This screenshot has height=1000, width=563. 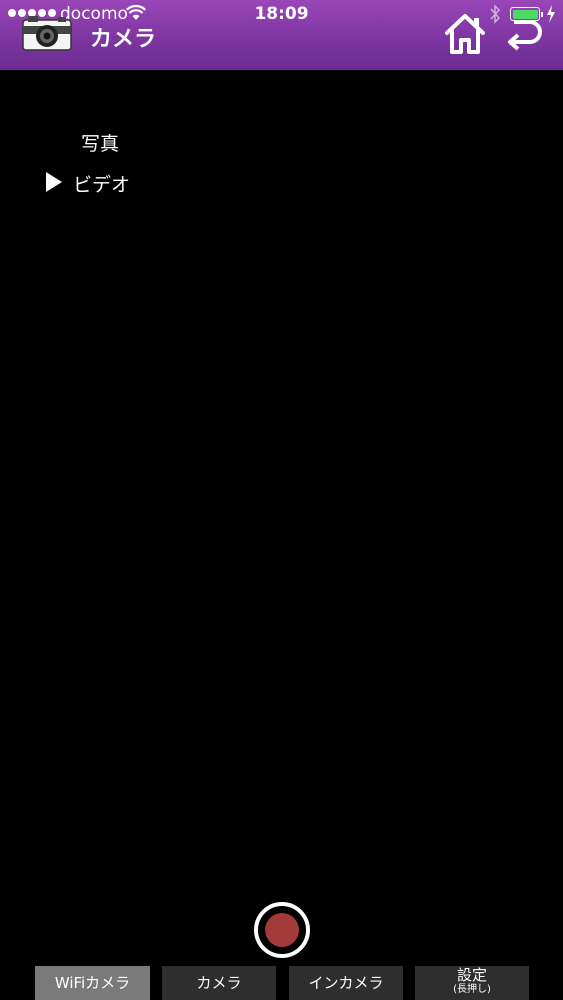 I want to click on record-button, so click(x=282, y=930).